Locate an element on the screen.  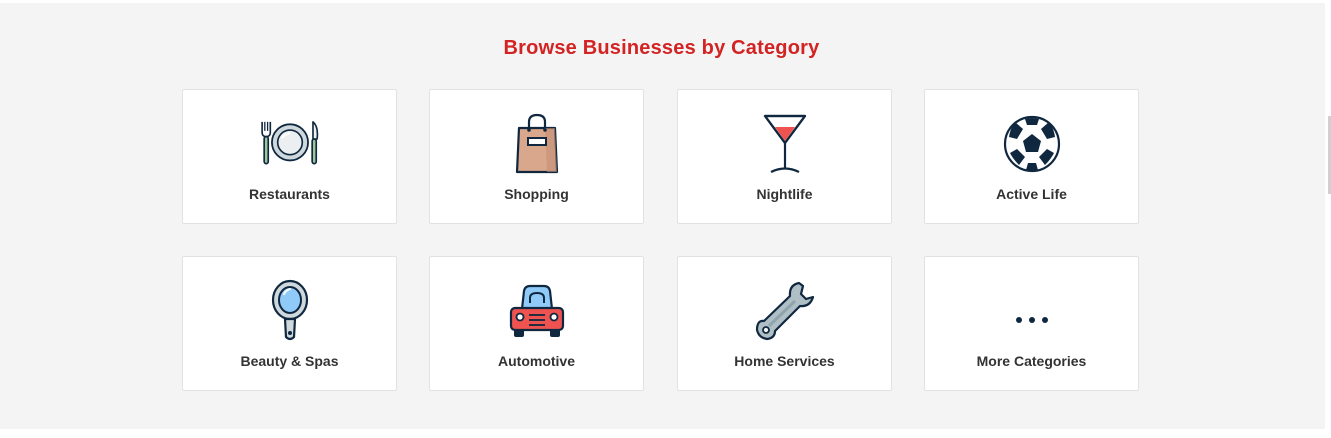
section-title: Browse Businesses by Category is located at coordinates (661, 48).